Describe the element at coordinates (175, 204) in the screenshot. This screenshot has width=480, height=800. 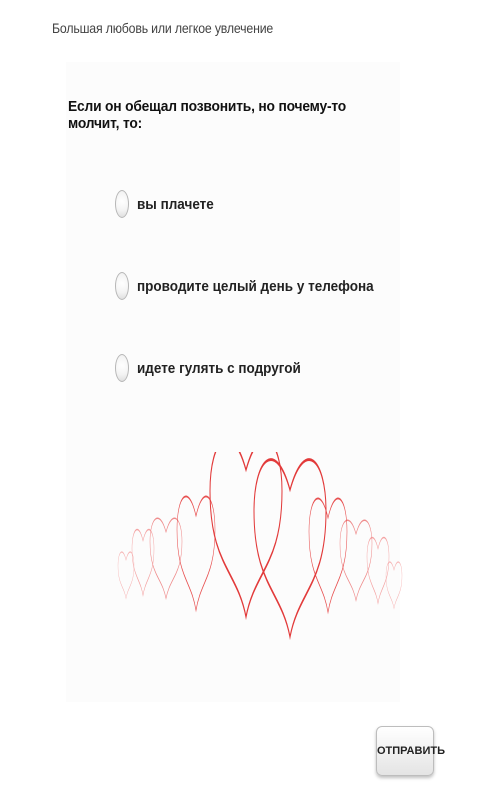
I see `option-label: вы плачете` at that location.